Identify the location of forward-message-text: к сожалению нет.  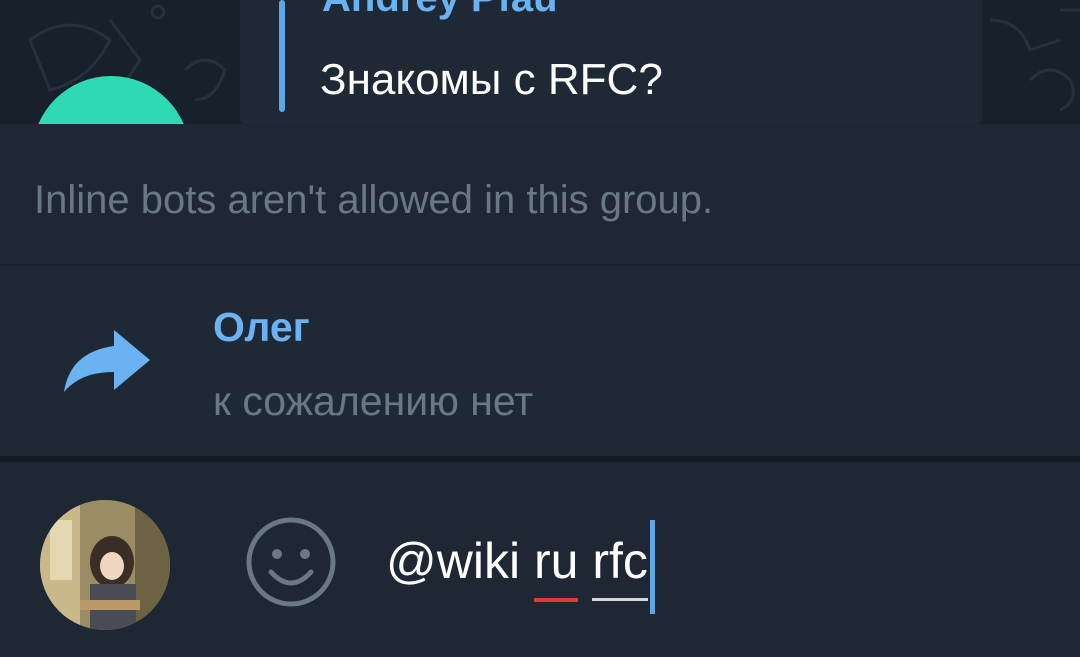
(373, 401).